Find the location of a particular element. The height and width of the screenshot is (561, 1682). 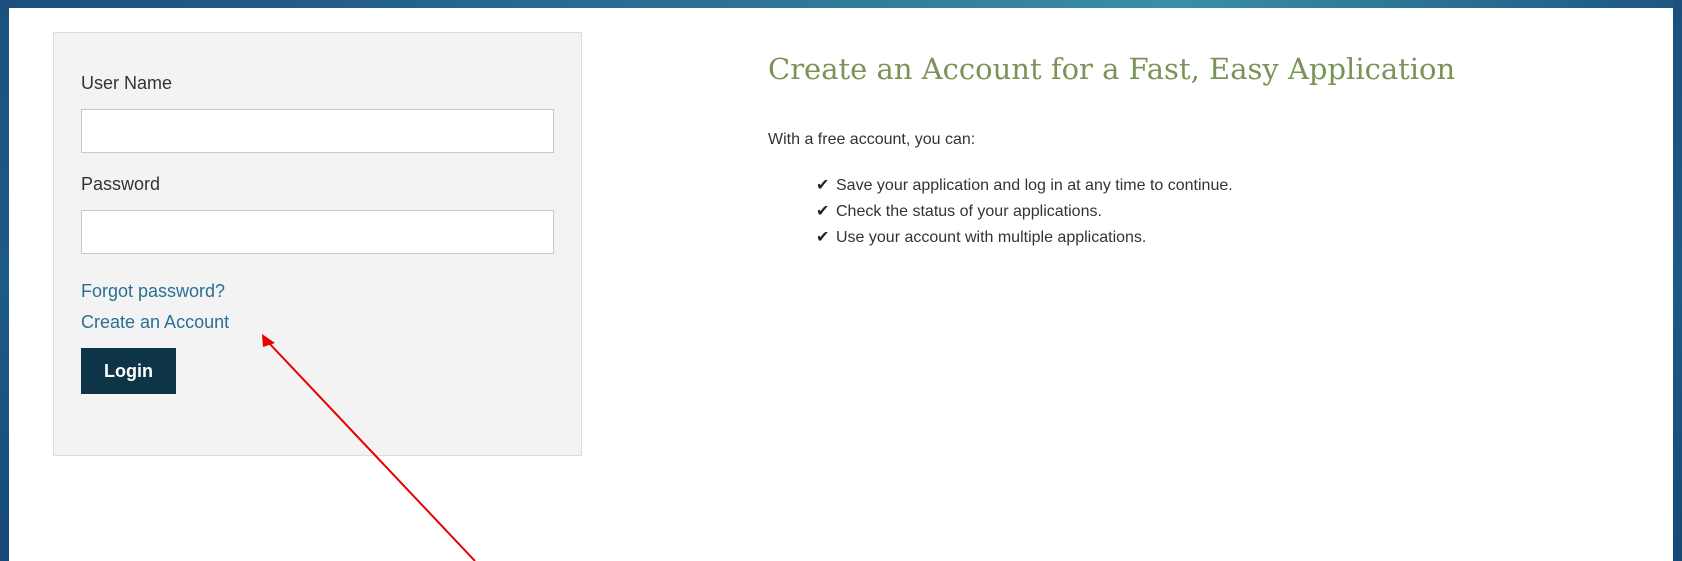

list-item: ✔ Check the status of your applications. is located at coordinates (1024, 212).